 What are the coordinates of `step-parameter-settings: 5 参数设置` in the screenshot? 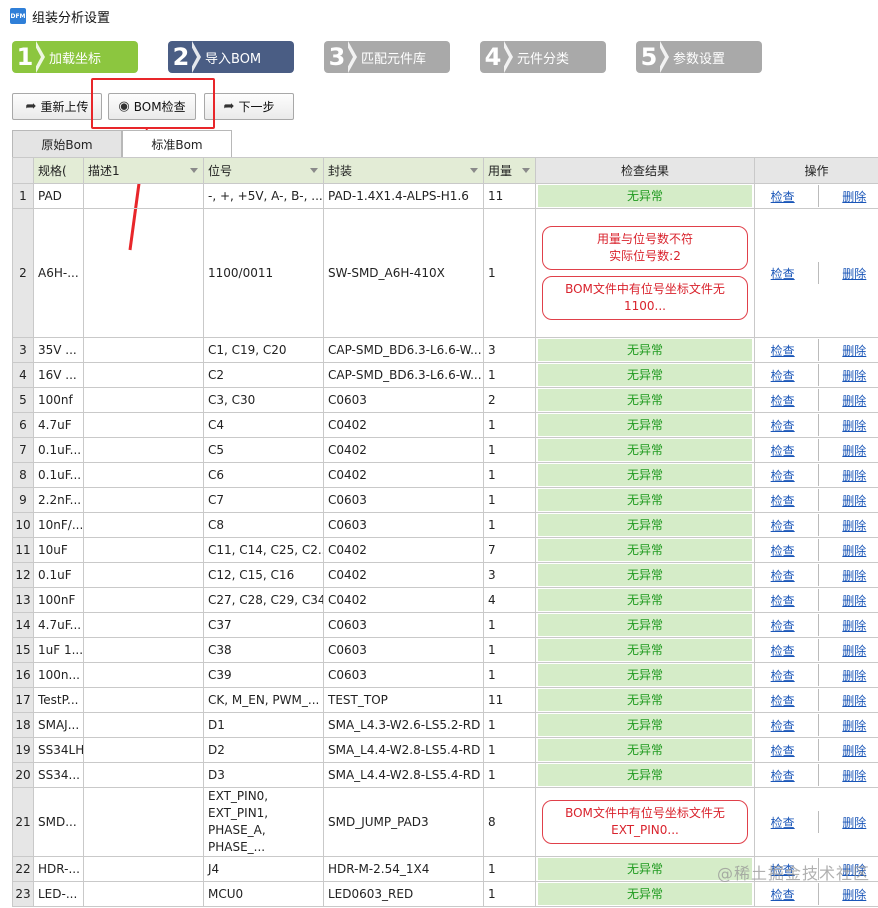 It's located at (699, 57).